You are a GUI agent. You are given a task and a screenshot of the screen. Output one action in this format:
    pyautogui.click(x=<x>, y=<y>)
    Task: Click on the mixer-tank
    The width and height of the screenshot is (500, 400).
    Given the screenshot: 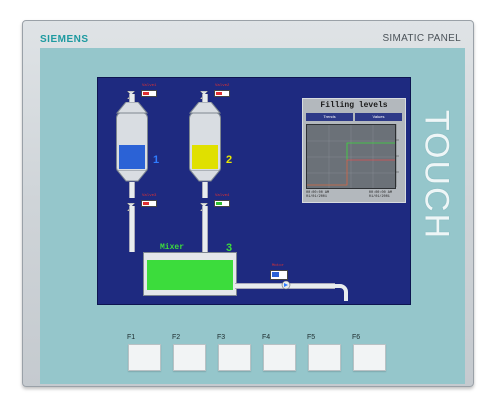 What is the action you would take?
    pyautogui.click(x=190, y=274)
    